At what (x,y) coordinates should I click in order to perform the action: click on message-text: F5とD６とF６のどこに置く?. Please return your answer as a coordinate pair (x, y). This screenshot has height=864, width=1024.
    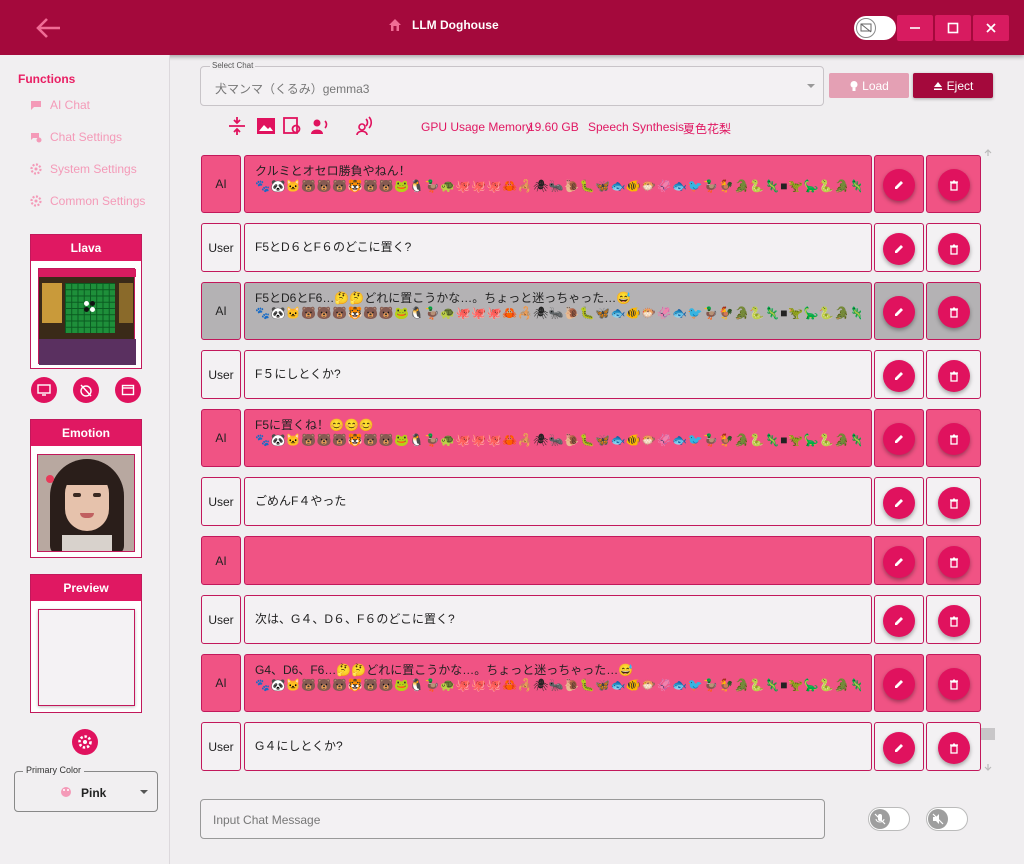
    Looking at the image, I should click on (333, 247).